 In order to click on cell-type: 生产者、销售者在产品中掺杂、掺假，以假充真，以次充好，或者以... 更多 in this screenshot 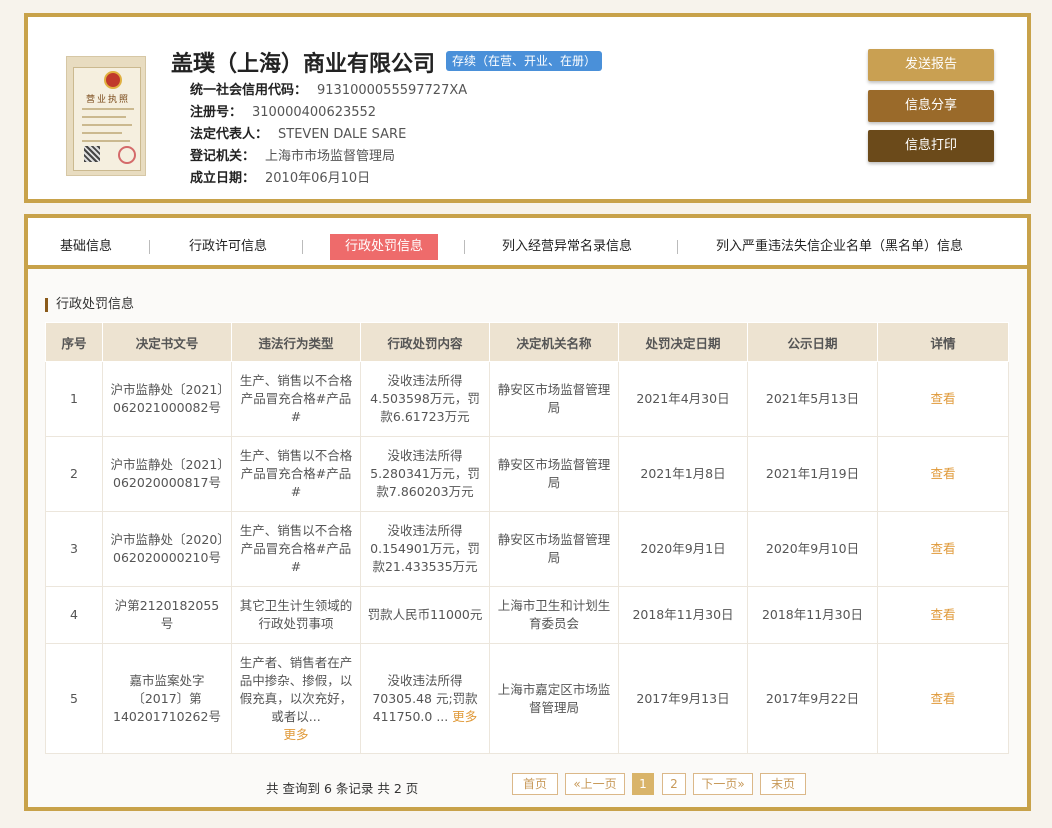, I will do `click(296, 698)`.